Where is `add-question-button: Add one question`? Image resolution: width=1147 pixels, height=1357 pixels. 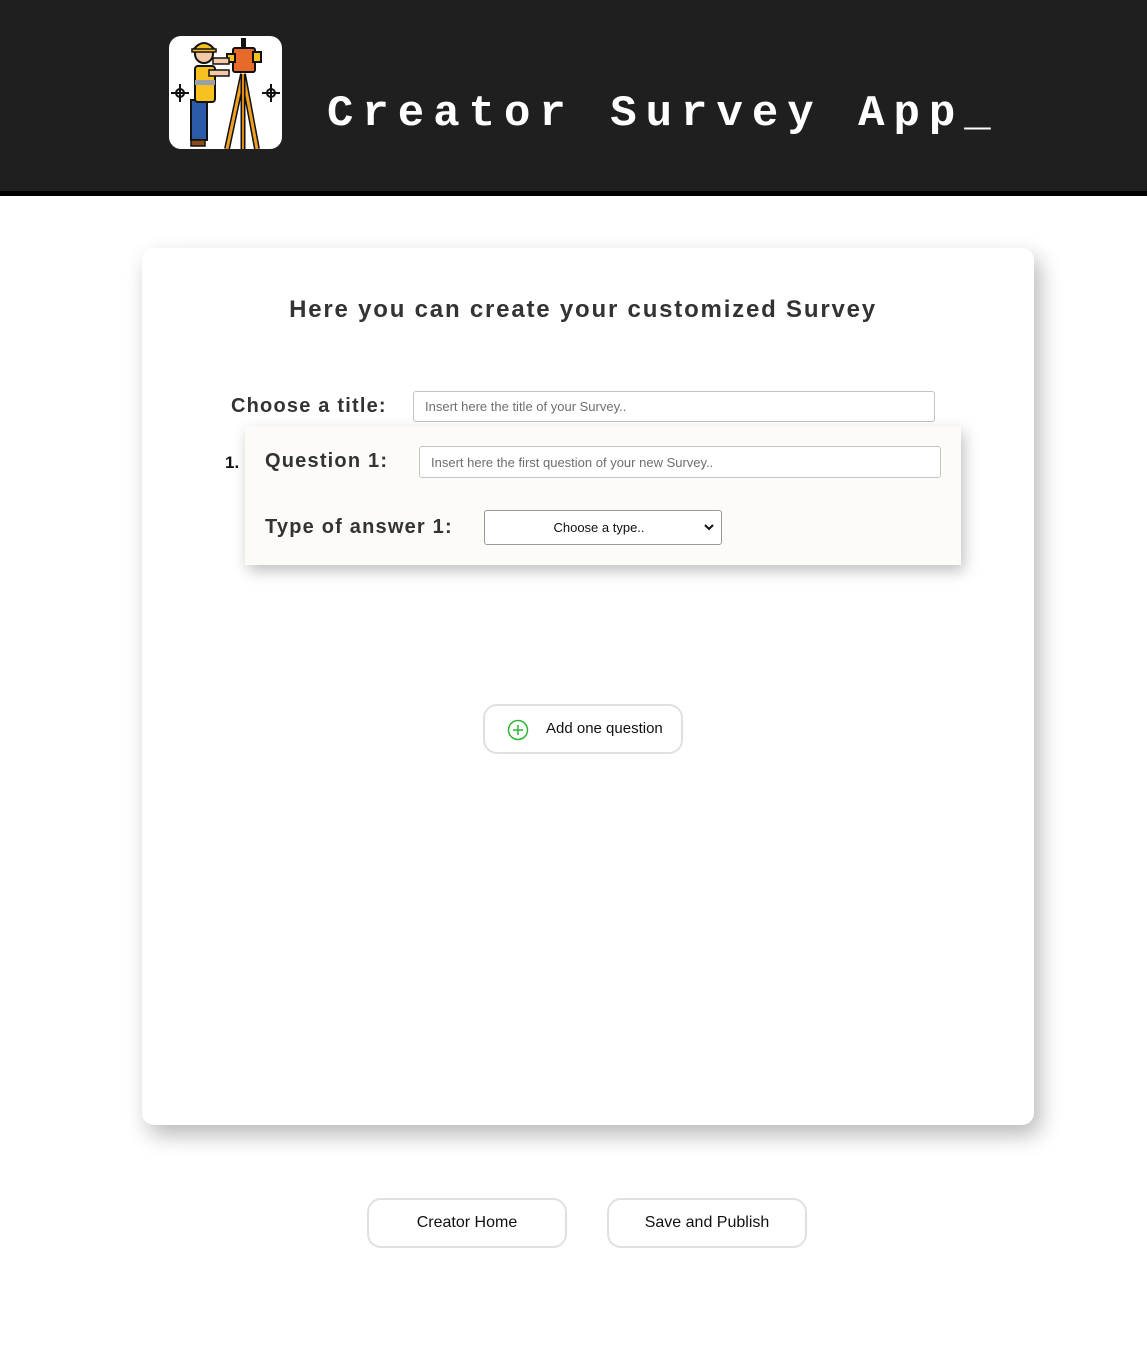 add-question-button: Add one question is located at coordinates (583, 729).